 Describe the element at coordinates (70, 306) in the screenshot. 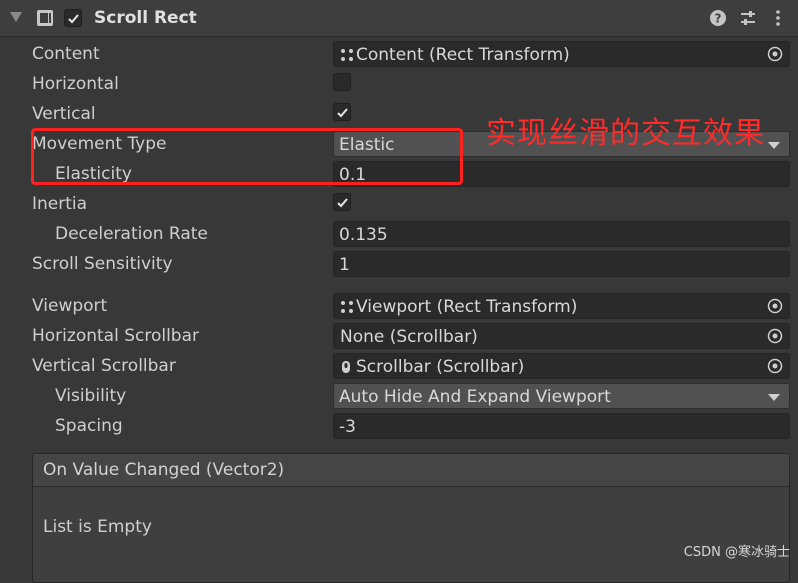

I see `viewport-label: Viewport` at that location.